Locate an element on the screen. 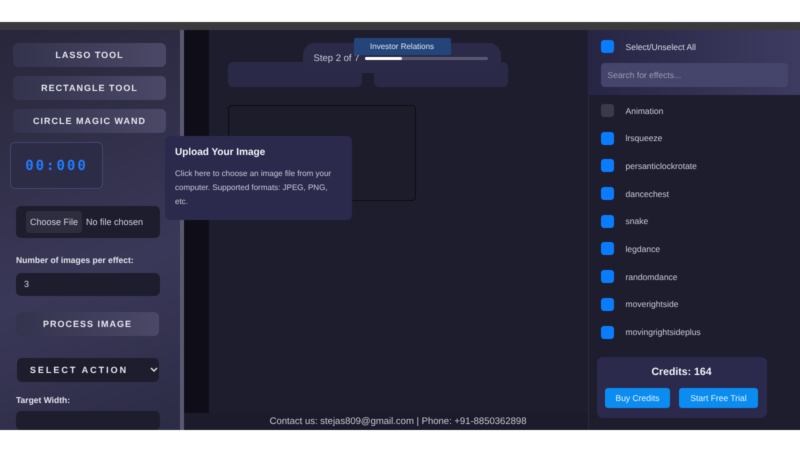 This screenshot has width=800, height=450. effect-label: dancechest is located at coordinates (648, 193).